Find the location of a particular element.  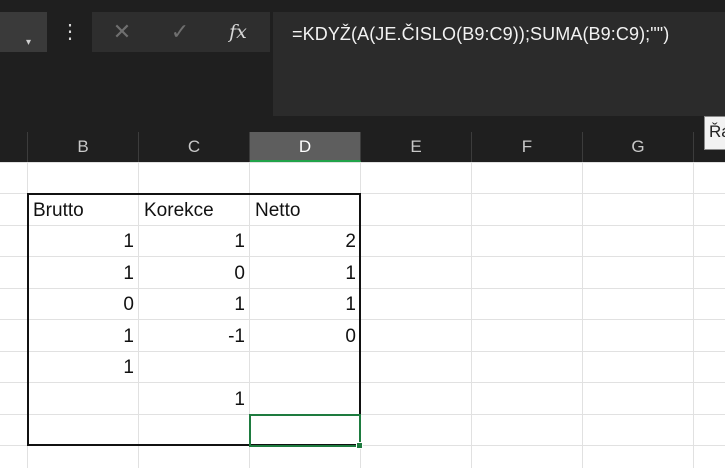

column-header-g: G is located at coordinates (638, 147).